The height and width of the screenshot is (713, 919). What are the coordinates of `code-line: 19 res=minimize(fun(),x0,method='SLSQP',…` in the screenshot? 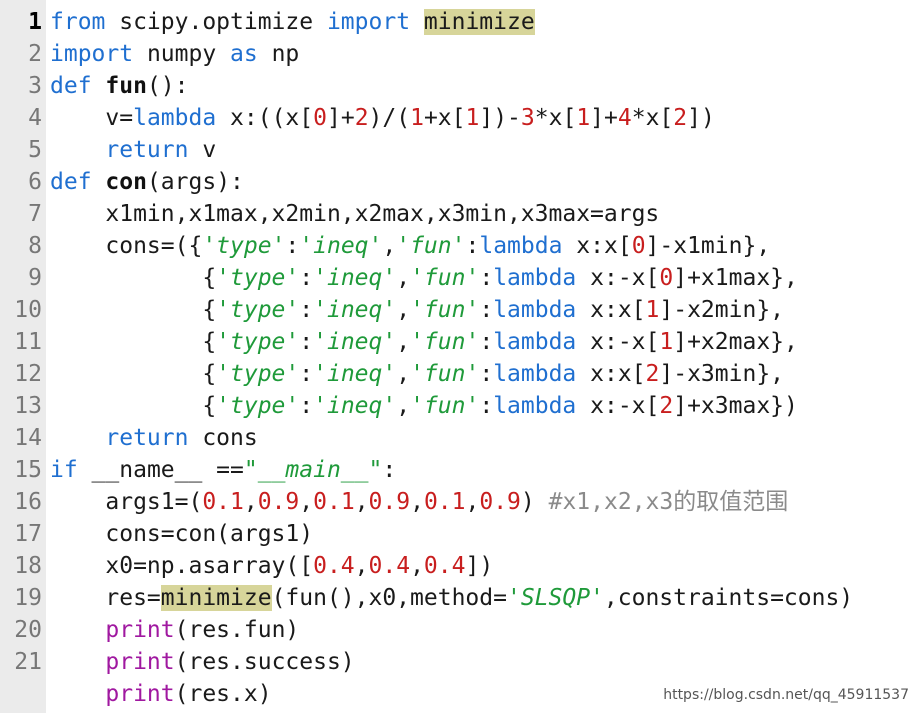 It's located at (459, 598).